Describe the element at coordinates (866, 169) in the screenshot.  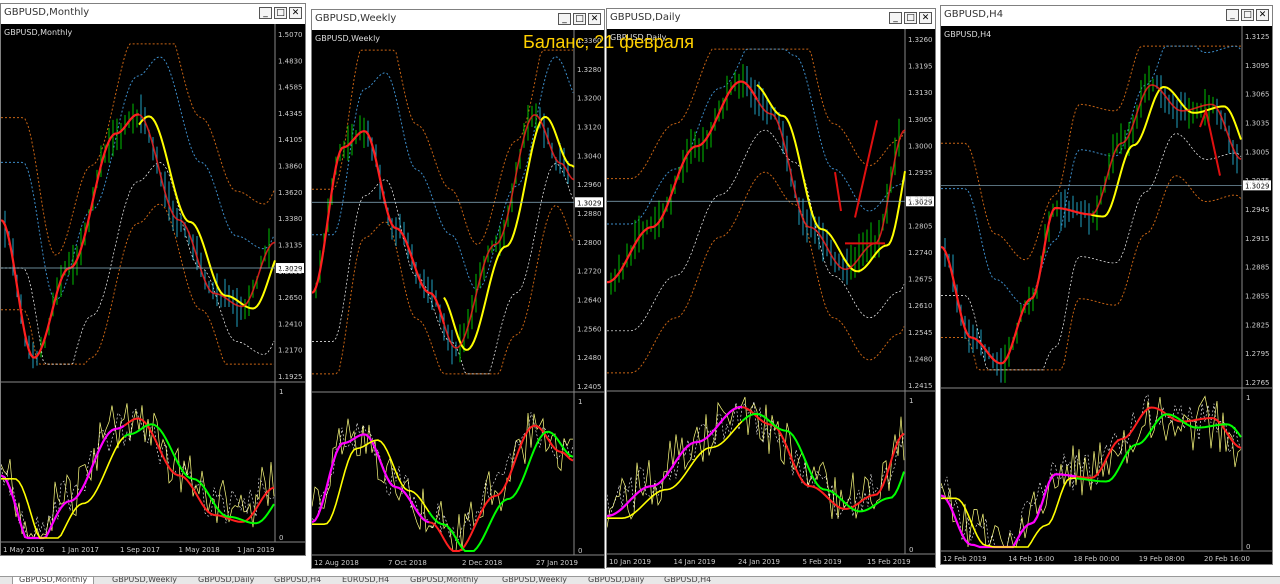
I see `arrow-up` at that location.